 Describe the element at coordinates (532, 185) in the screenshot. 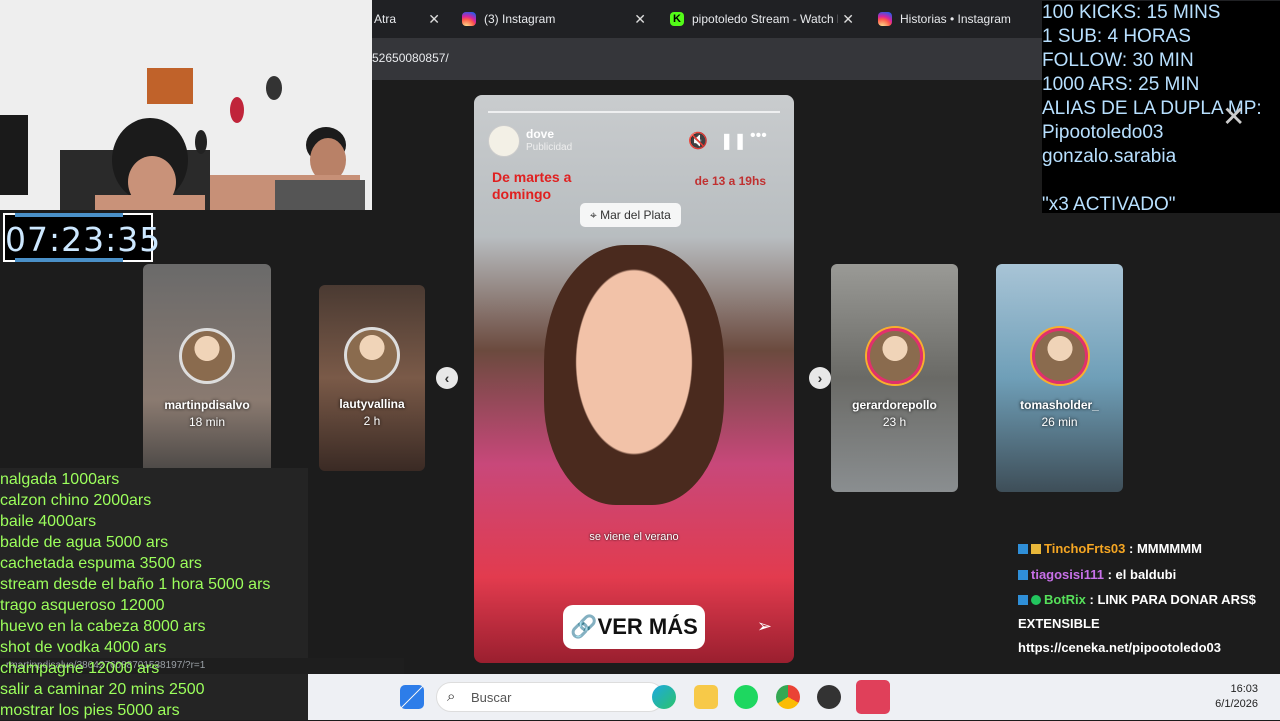

I see `promo-text: De martes a domingo` at that location.